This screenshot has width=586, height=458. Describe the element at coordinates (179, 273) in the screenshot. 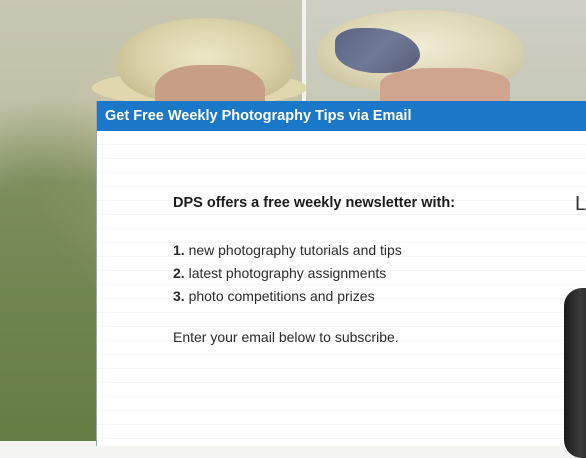

I see `list-number: 2.` at that location.